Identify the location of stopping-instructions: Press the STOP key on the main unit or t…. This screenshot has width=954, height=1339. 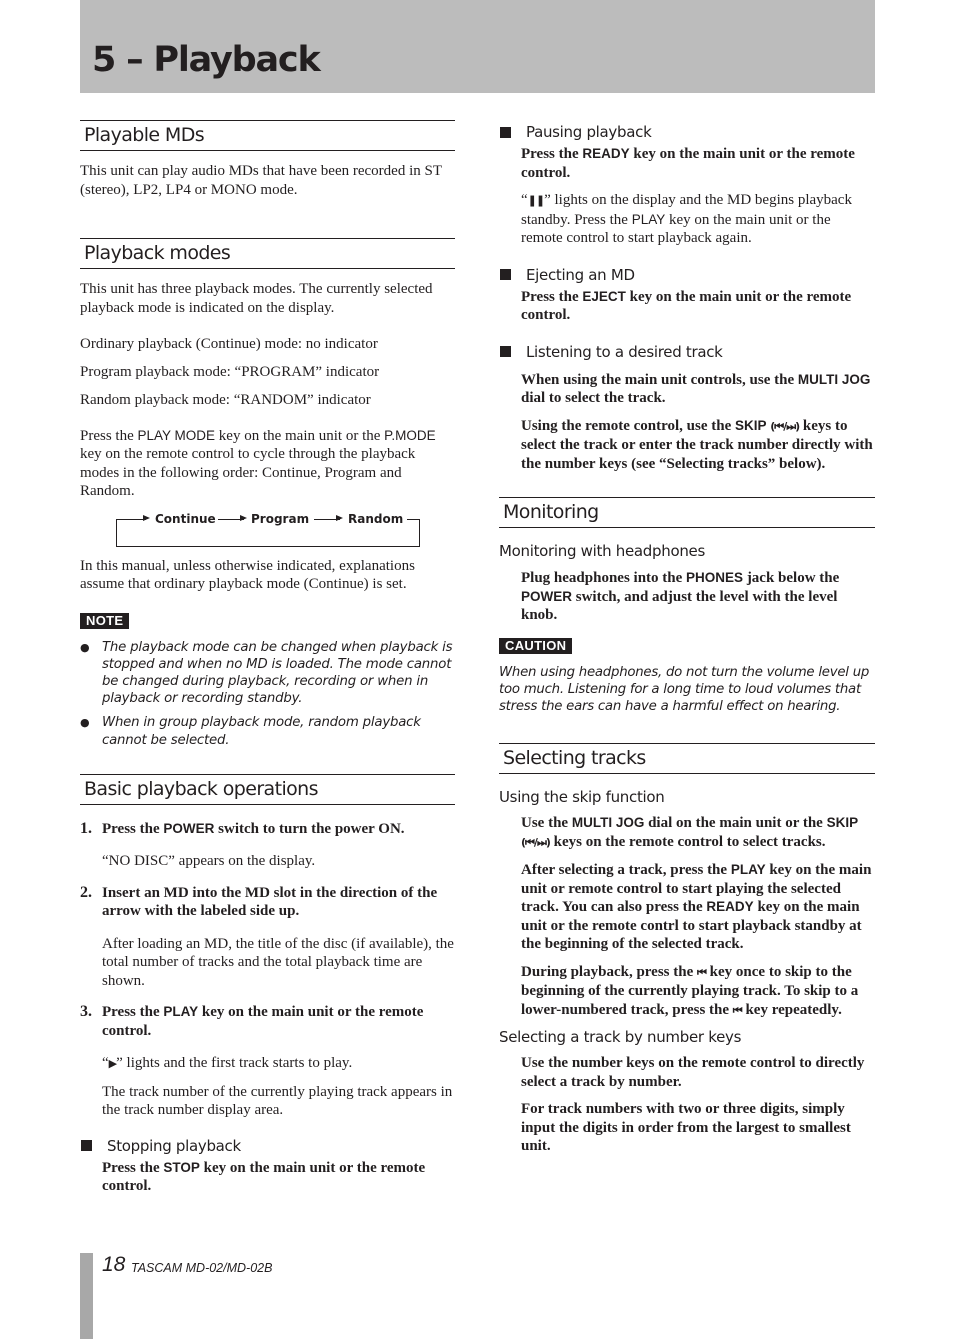
(264, 1177).